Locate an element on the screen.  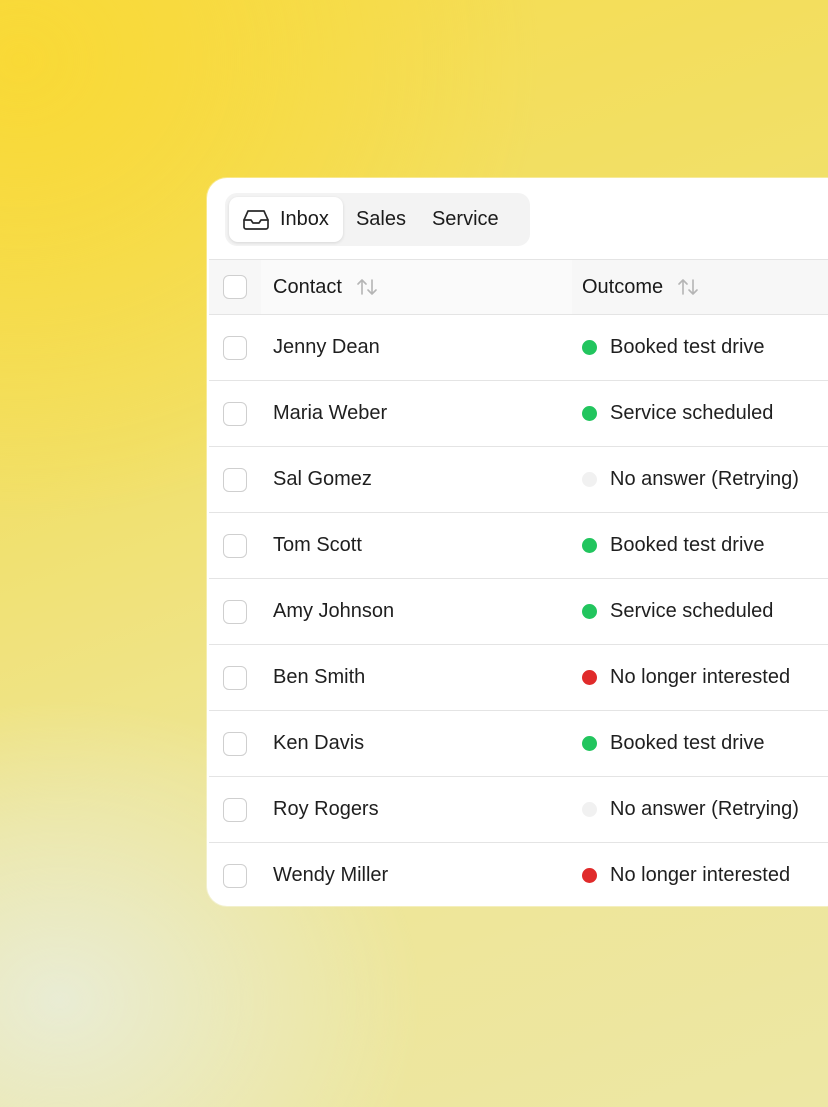
select-all-cell is located at coordinates (235, 287).